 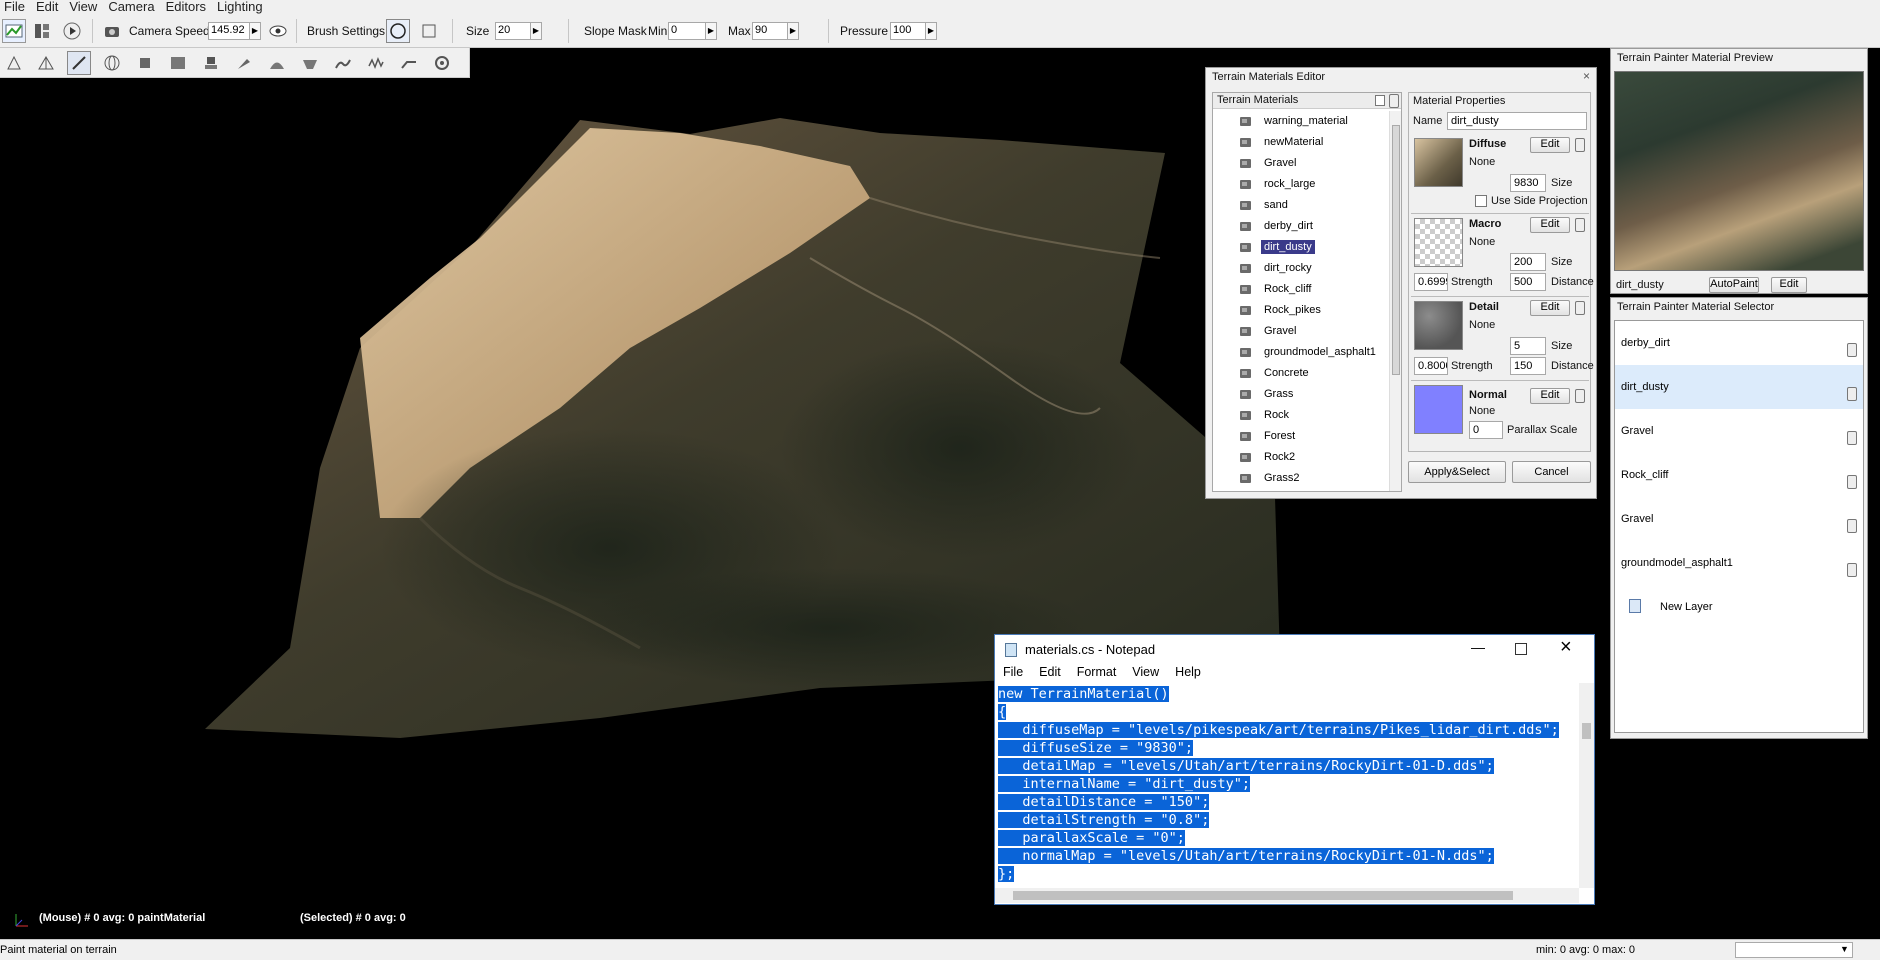 I want to click on stamp-icon, so click(x=211, y=63).